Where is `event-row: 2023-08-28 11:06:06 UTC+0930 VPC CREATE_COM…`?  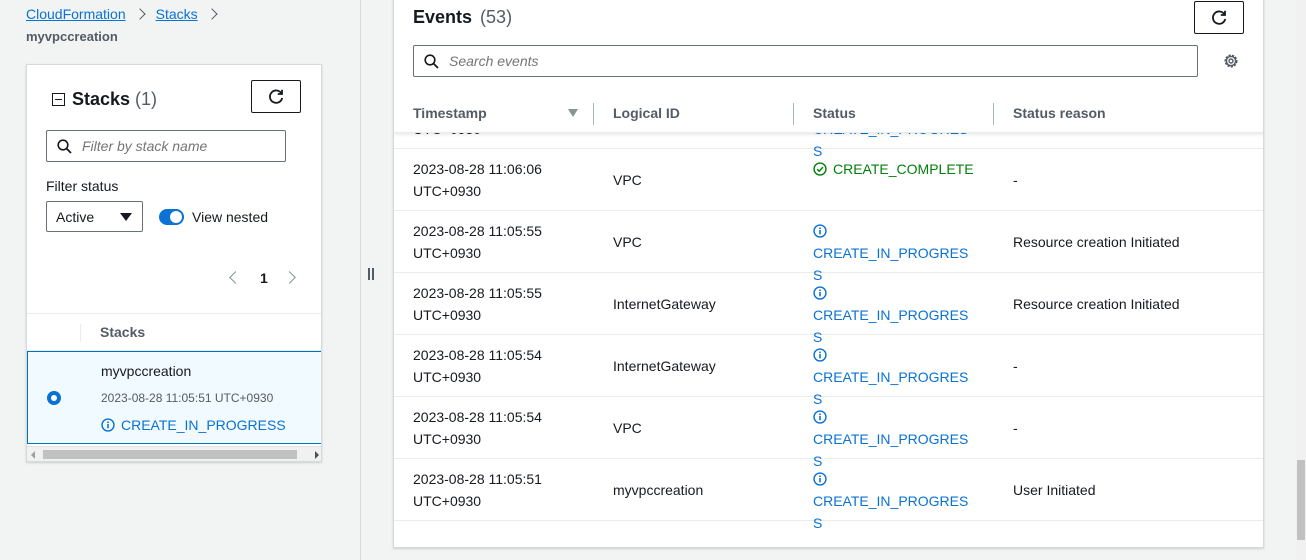
event-row: 2023-08-28 11:06:06 UTC+0930 VPC CREATE_COM… is located at coordinates (828, 180).